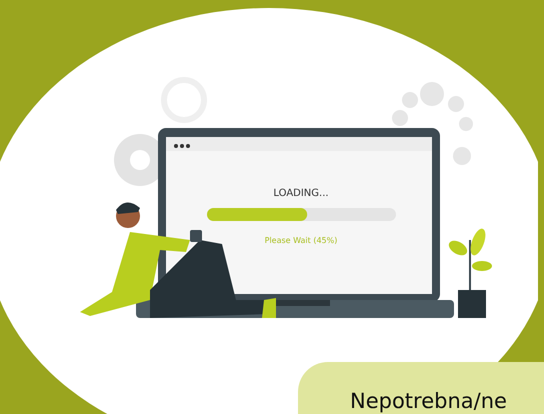  I want to click on card-text: Nepotrebna/ne, so click(428, 401).